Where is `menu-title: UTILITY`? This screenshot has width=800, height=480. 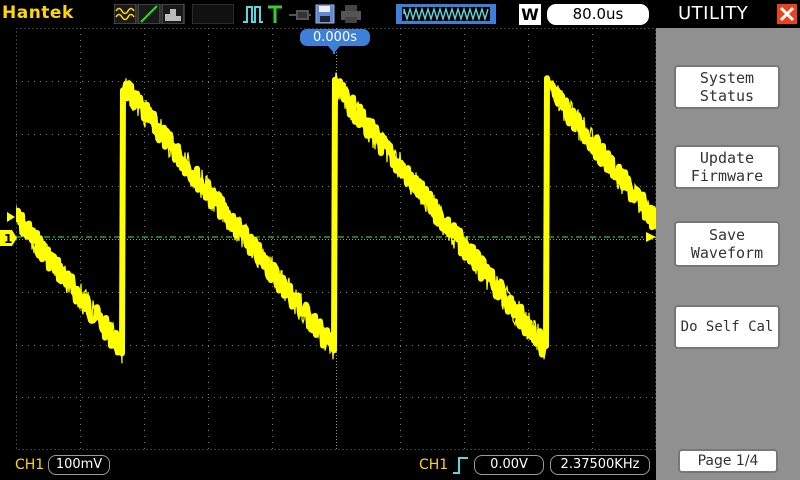
menu-title: UTILITY is located at coordinates (713, 13).